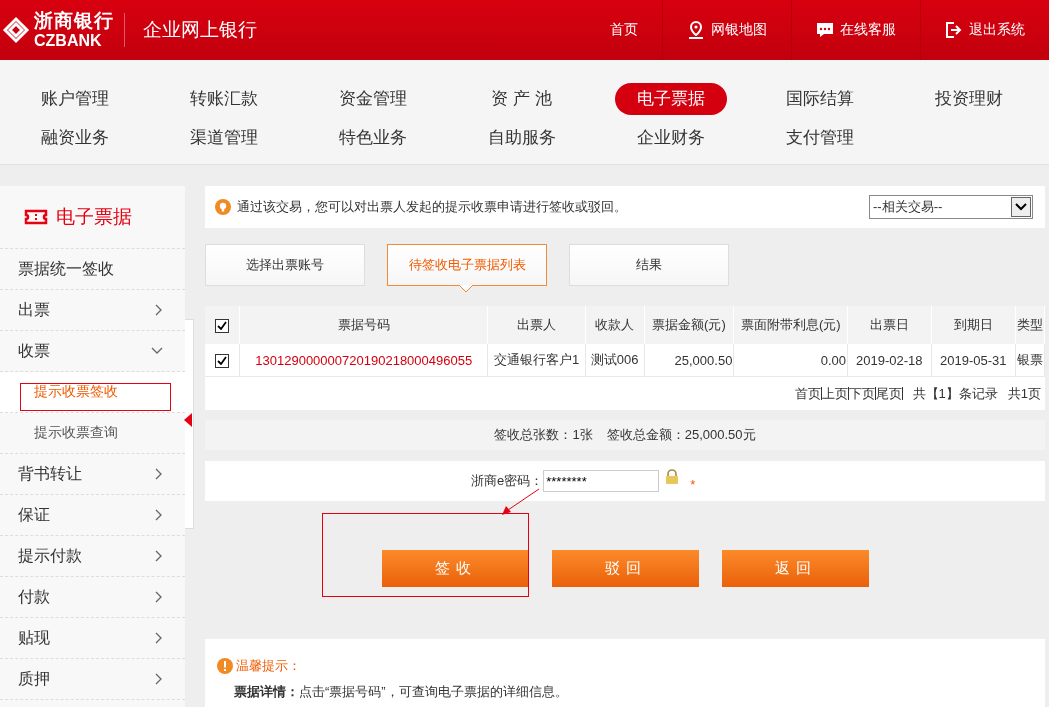 This screenshot has width=1049, height=707. Describe the element at coordinates (521, 137) in the screenshot. I see `nav-menu-item: 自助服务` at that location.